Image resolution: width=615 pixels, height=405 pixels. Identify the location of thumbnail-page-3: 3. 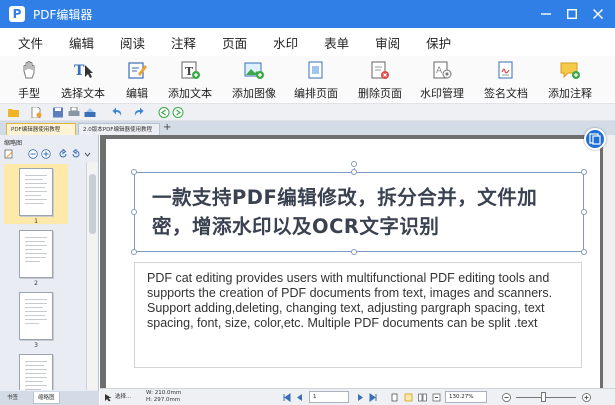
(36, 318).